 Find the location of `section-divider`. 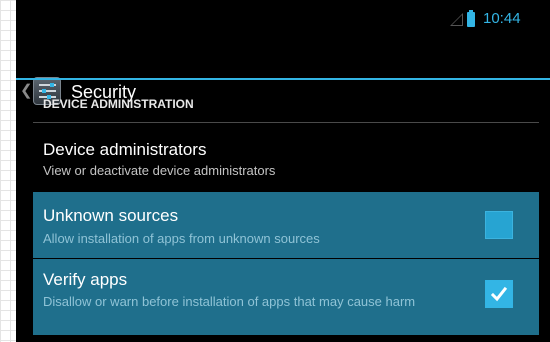

section-divider is located at coordinates (286, 122).